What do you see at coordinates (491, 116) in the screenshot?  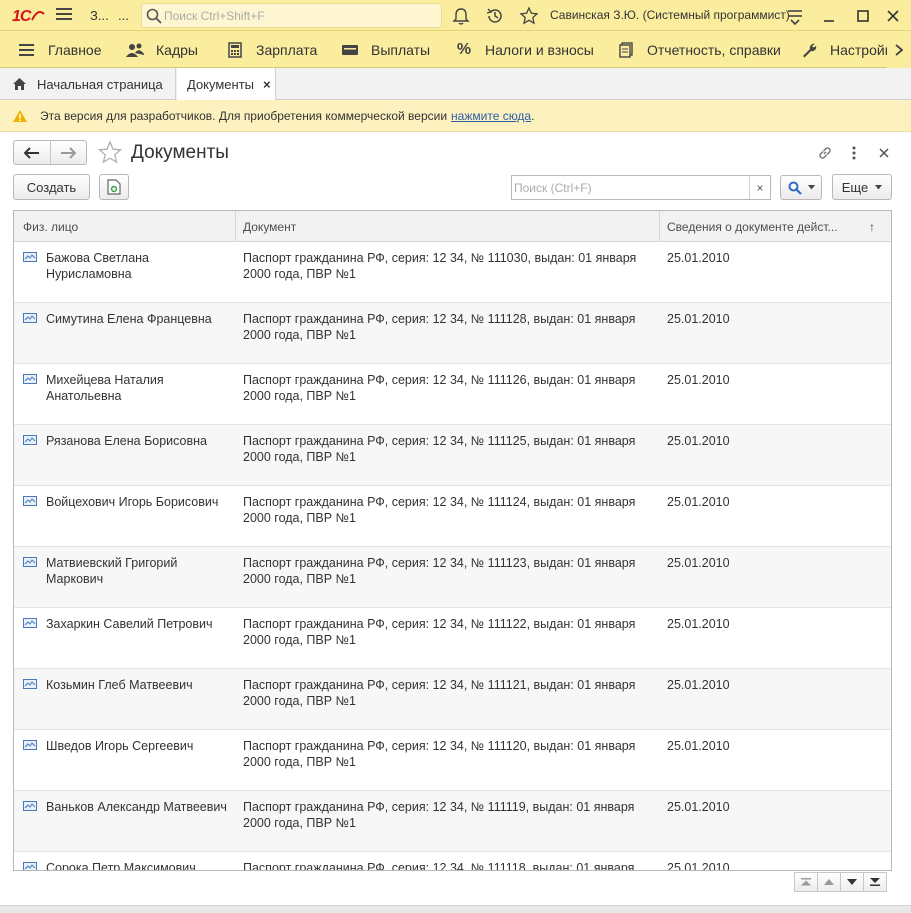 I see `purchase-link: нажмите сюда` at bounding box center [491, 116].